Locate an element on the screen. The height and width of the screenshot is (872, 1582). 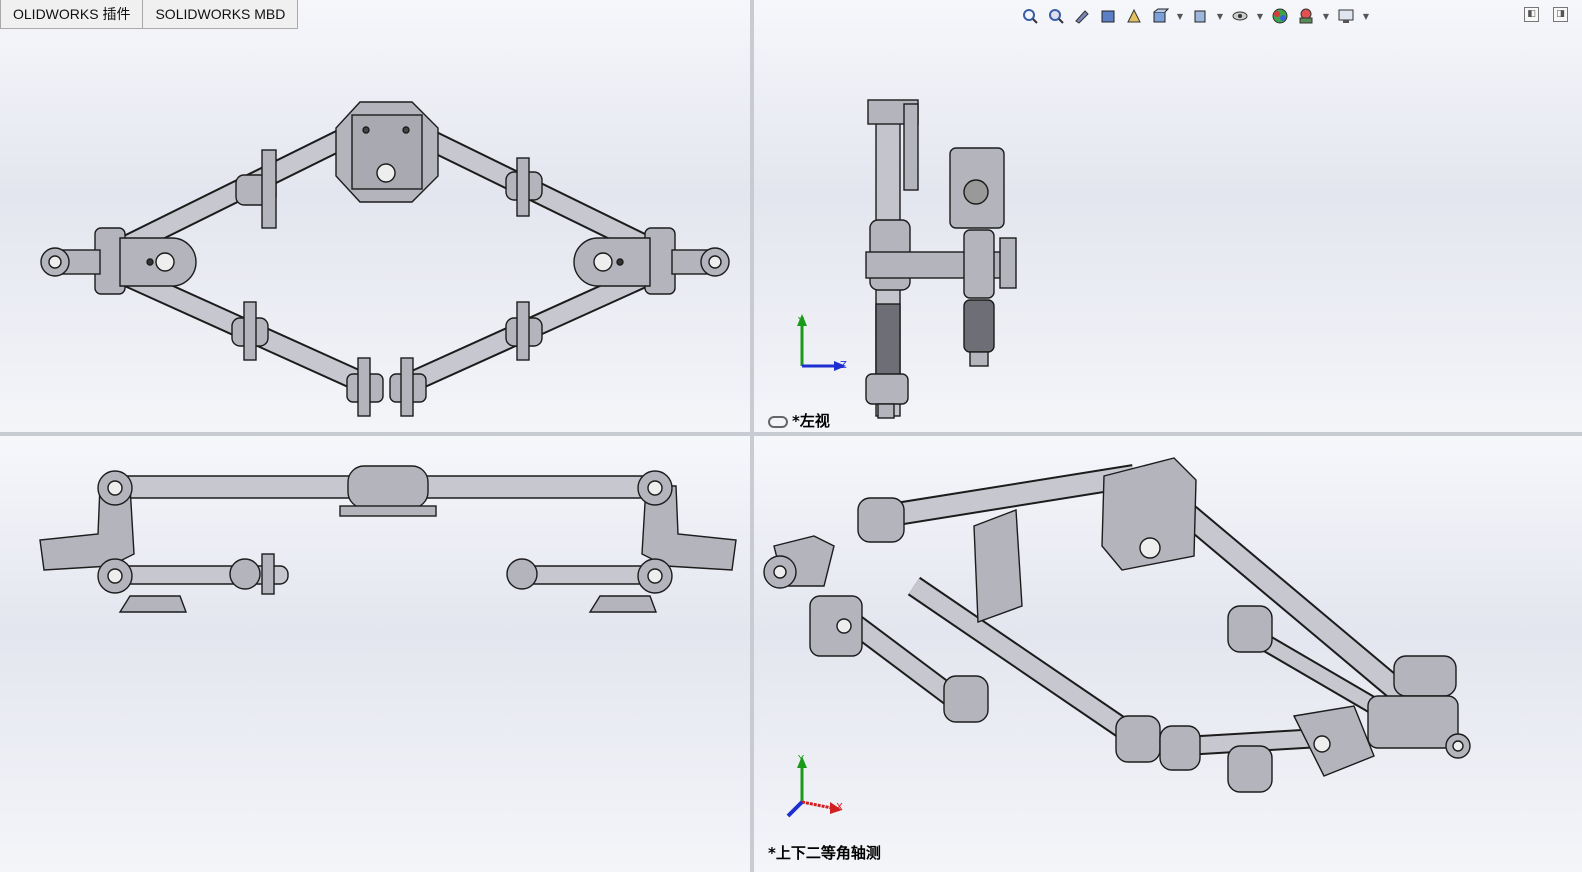
tab-solidworks-mbd: SOLIDWORKS MBD is located at coordinates (221, 14).